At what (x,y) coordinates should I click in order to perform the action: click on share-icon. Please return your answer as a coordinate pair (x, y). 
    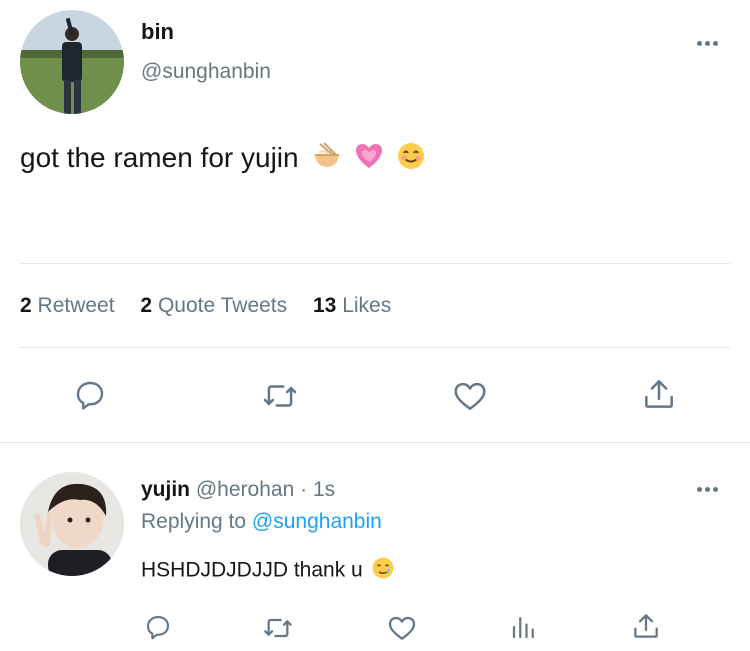
    Looking at the image, I should click on (659, 394).